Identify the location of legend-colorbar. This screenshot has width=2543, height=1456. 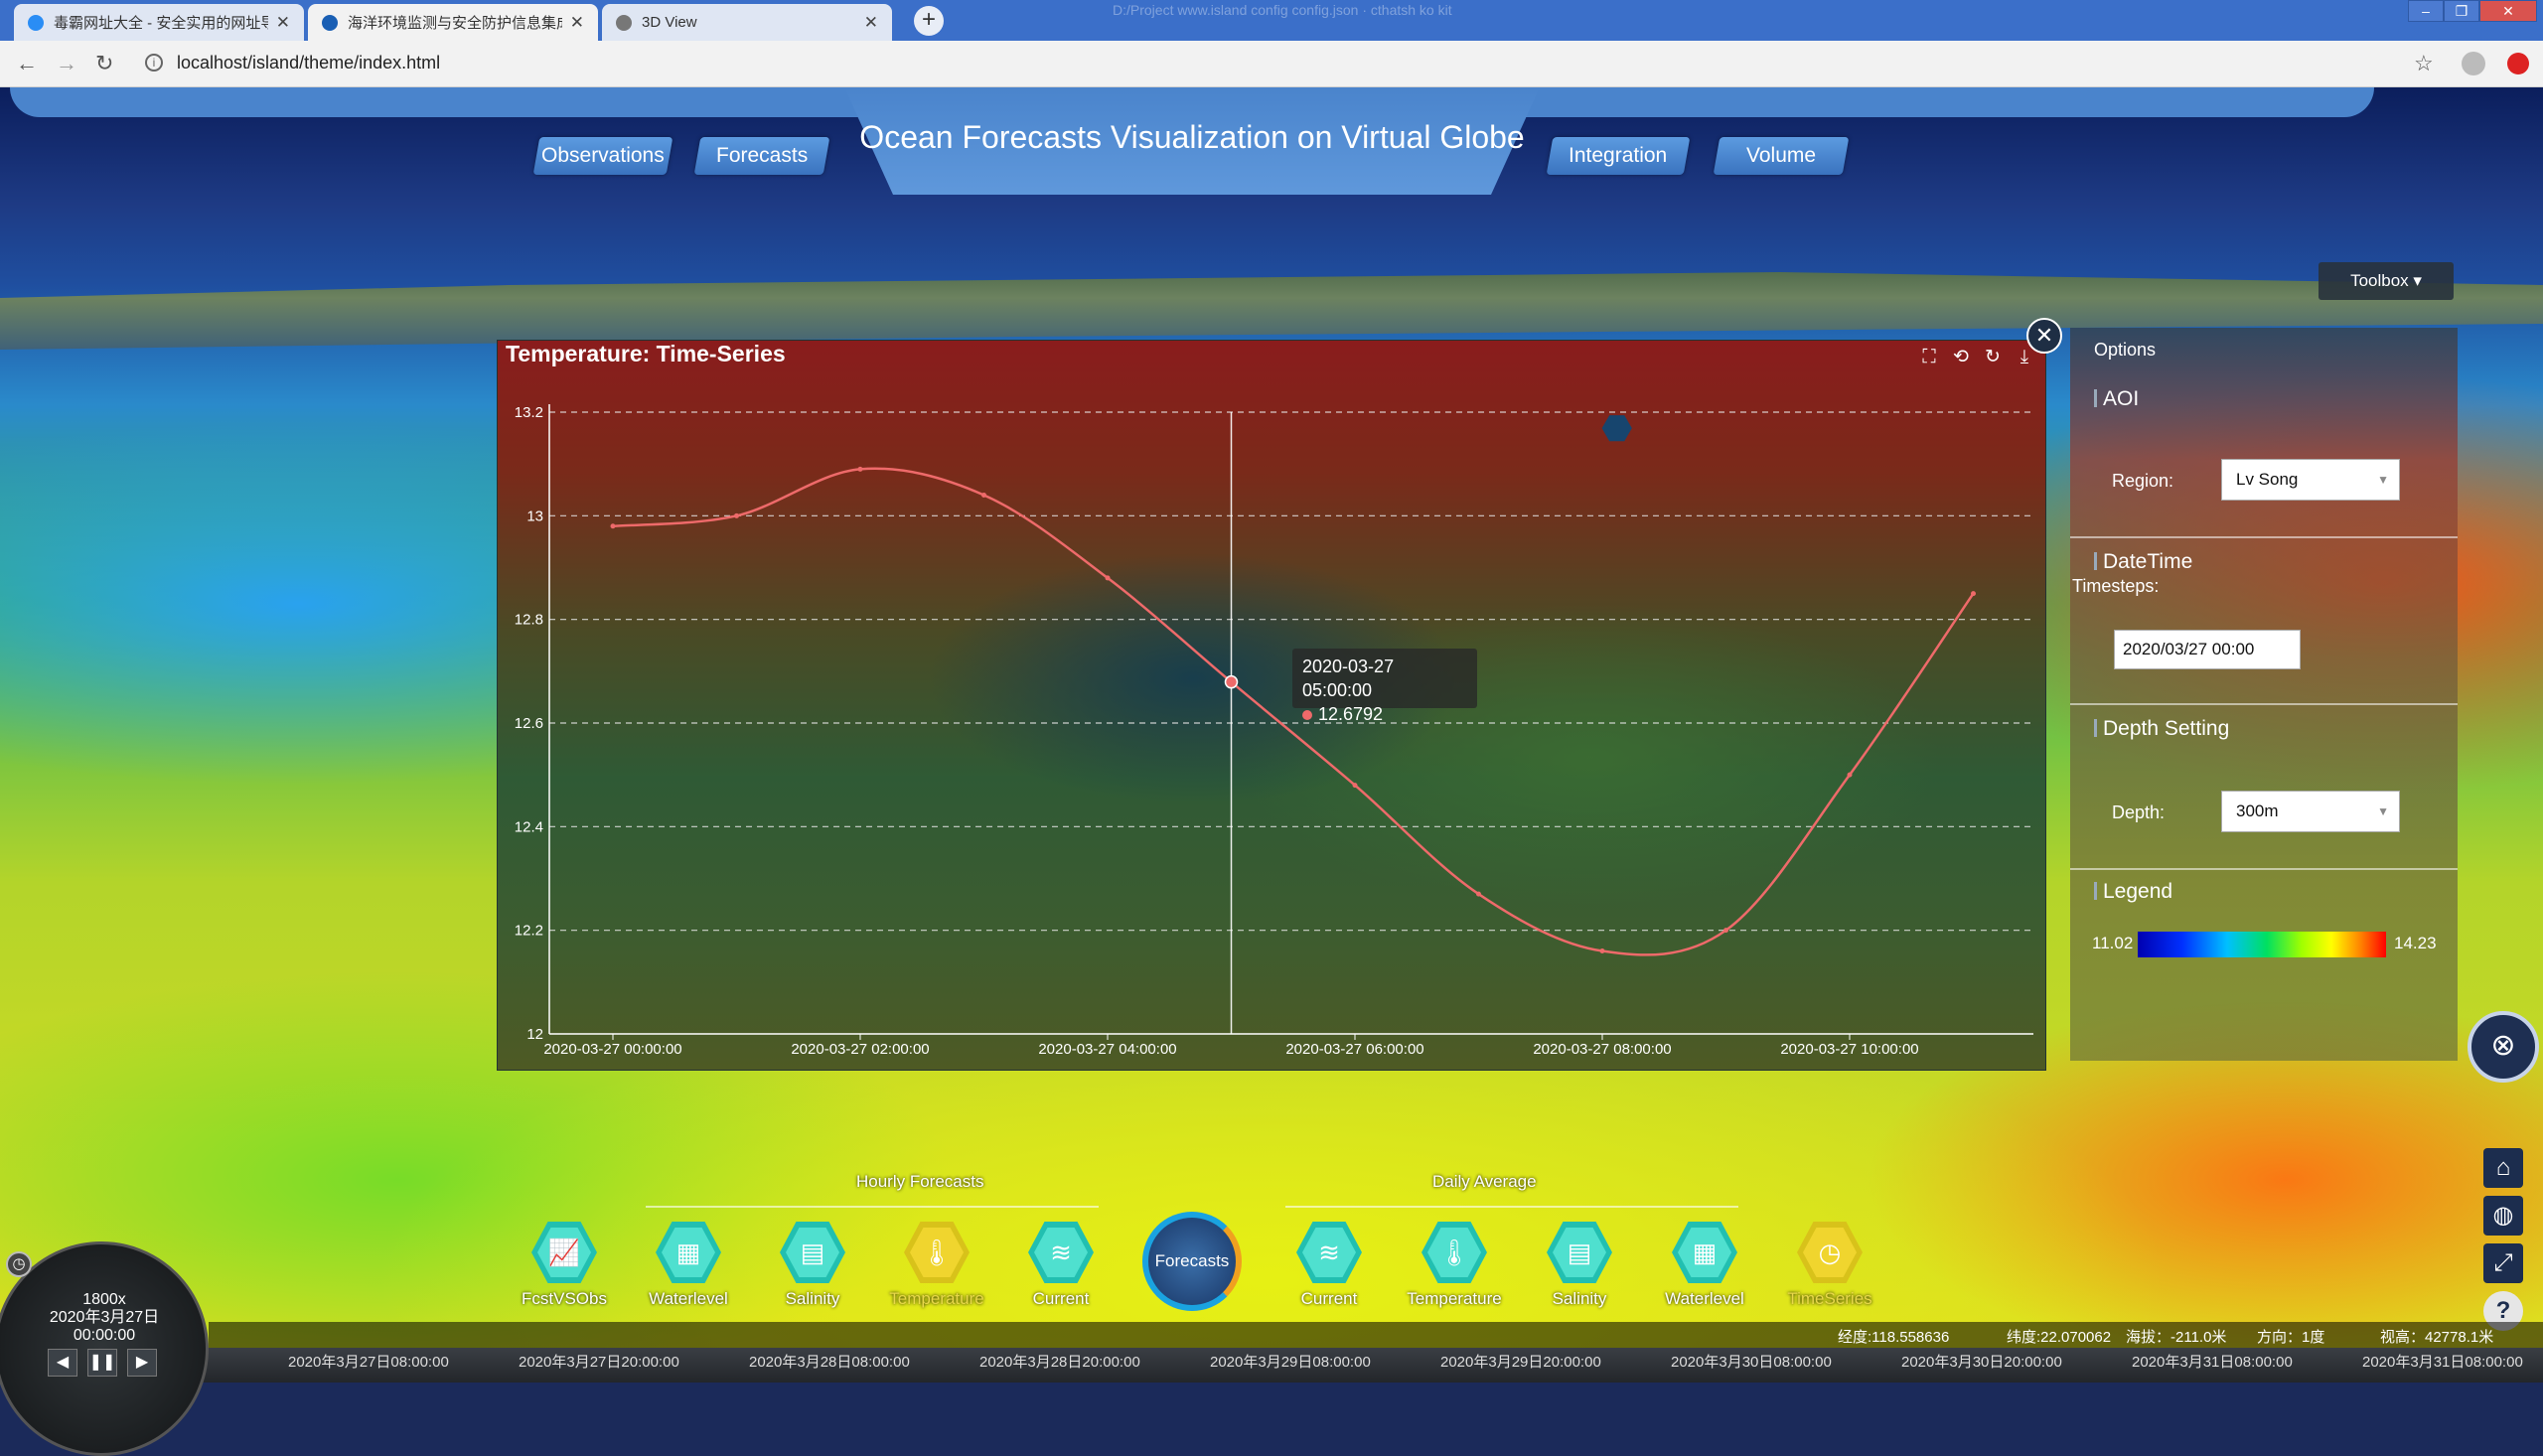
(2262, 944).